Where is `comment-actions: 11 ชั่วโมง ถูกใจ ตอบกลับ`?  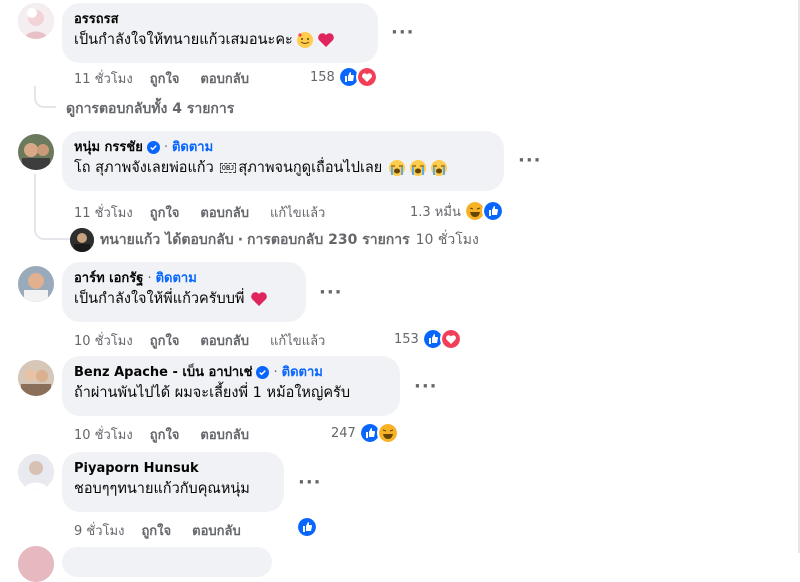
comment-actions: 11 ชั่วโมง ถูกใจ ตอบกลับ is located at coordinates (172, 78).